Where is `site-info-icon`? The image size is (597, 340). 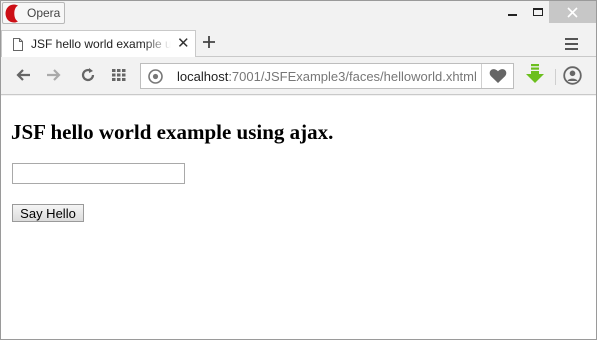
site-info-icon is located at coordinates (155, 76).